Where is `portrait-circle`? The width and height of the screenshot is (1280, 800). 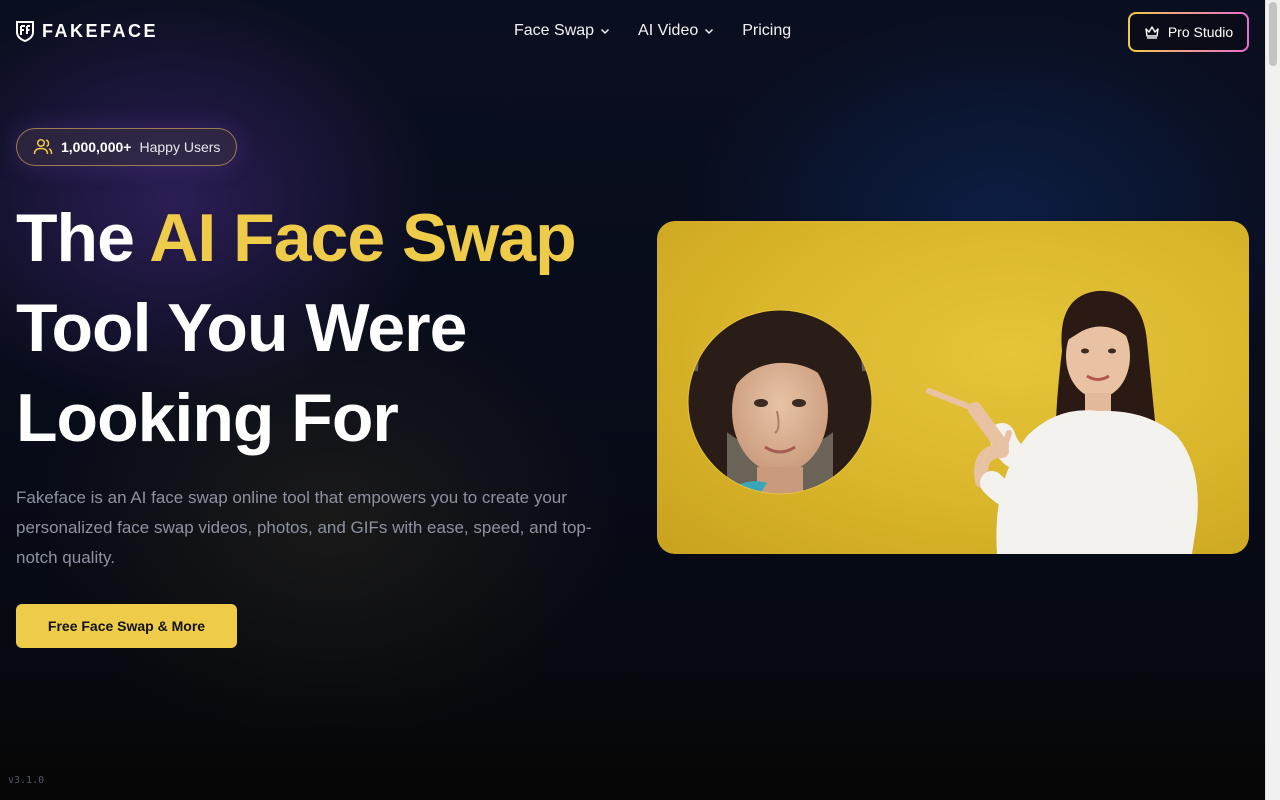 portrait-circle is located at coordinates (780, 402).